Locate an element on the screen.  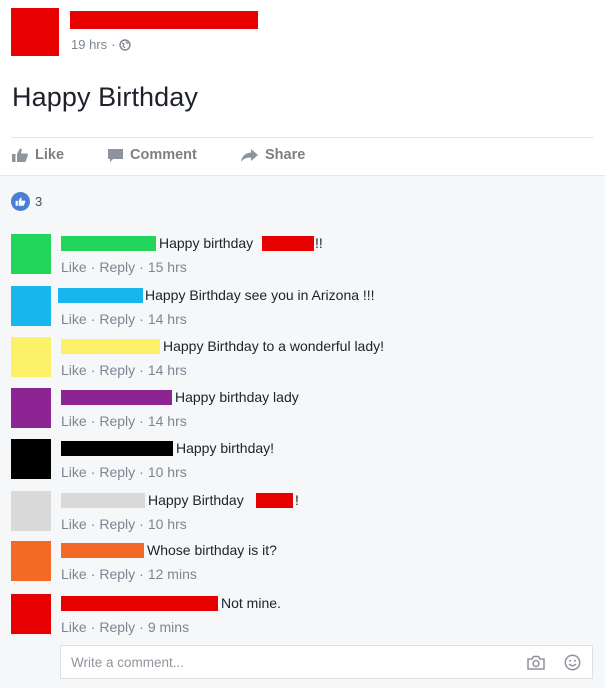
post-action-bar: Like Comment Share is located at coordinates (302, 157).